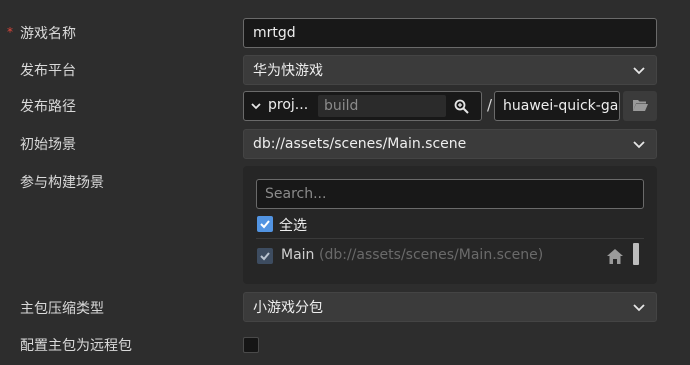 The width and height of the screenshot is (690, 365). Describe the element at coordinates (62, 183) in the screenshot. I see `build-scenes-label: 参与构建场景` at that location.